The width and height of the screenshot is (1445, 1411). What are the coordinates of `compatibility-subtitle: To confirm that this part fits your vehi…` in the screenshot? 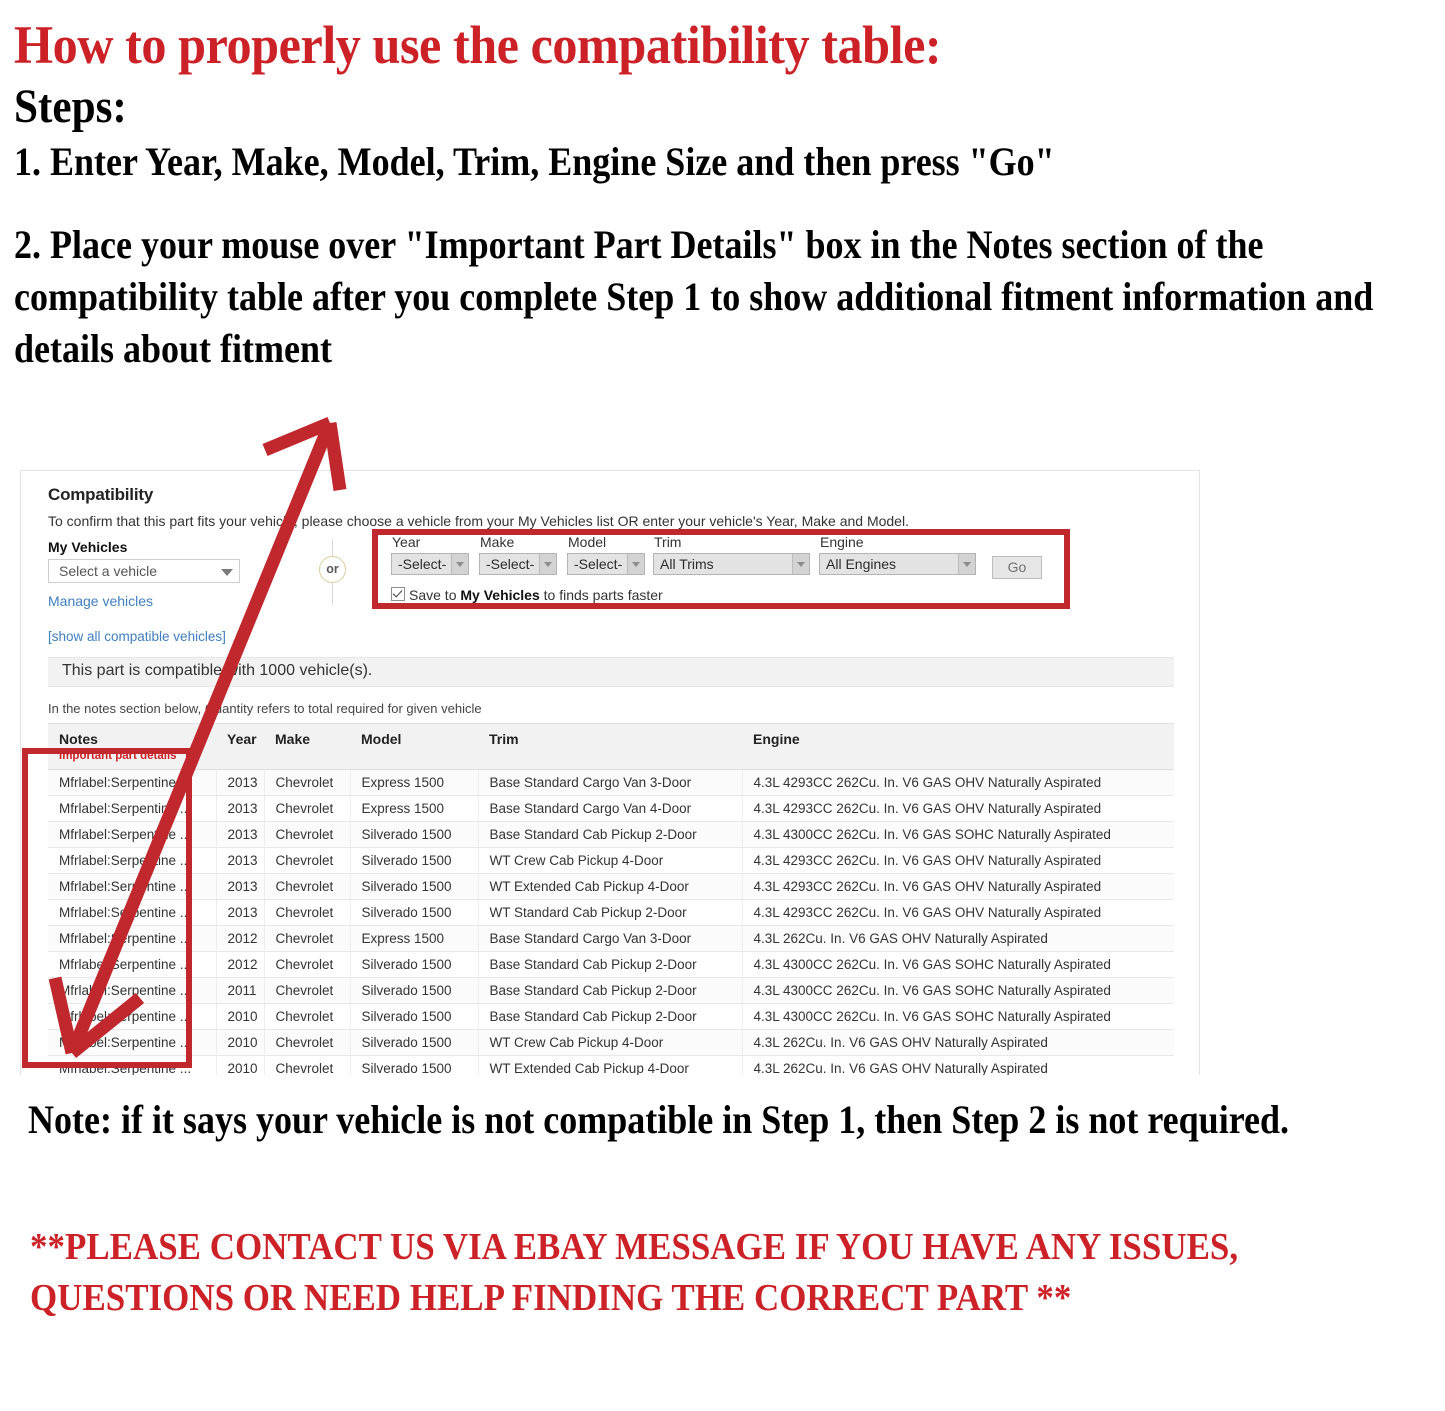 It's located at (478, 521).